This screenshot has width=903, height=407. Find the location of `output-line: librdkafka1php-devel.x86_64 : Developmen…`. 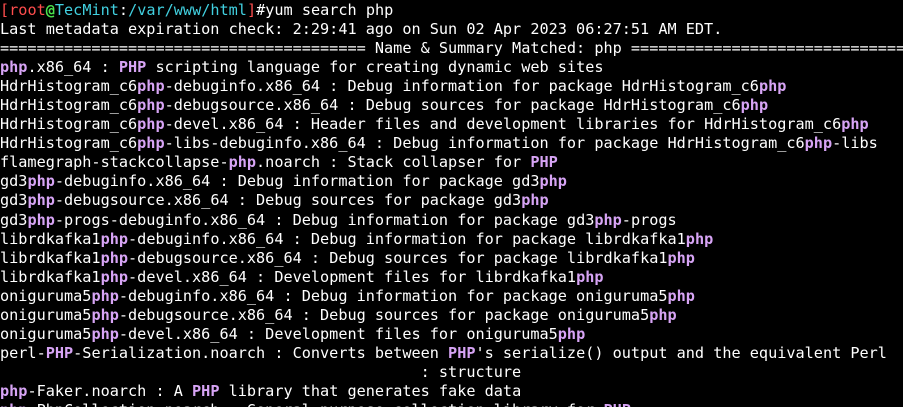

output-line: librdkafka1php-devel.x86_64 : Developmen… is located at coordinates (451, 277).